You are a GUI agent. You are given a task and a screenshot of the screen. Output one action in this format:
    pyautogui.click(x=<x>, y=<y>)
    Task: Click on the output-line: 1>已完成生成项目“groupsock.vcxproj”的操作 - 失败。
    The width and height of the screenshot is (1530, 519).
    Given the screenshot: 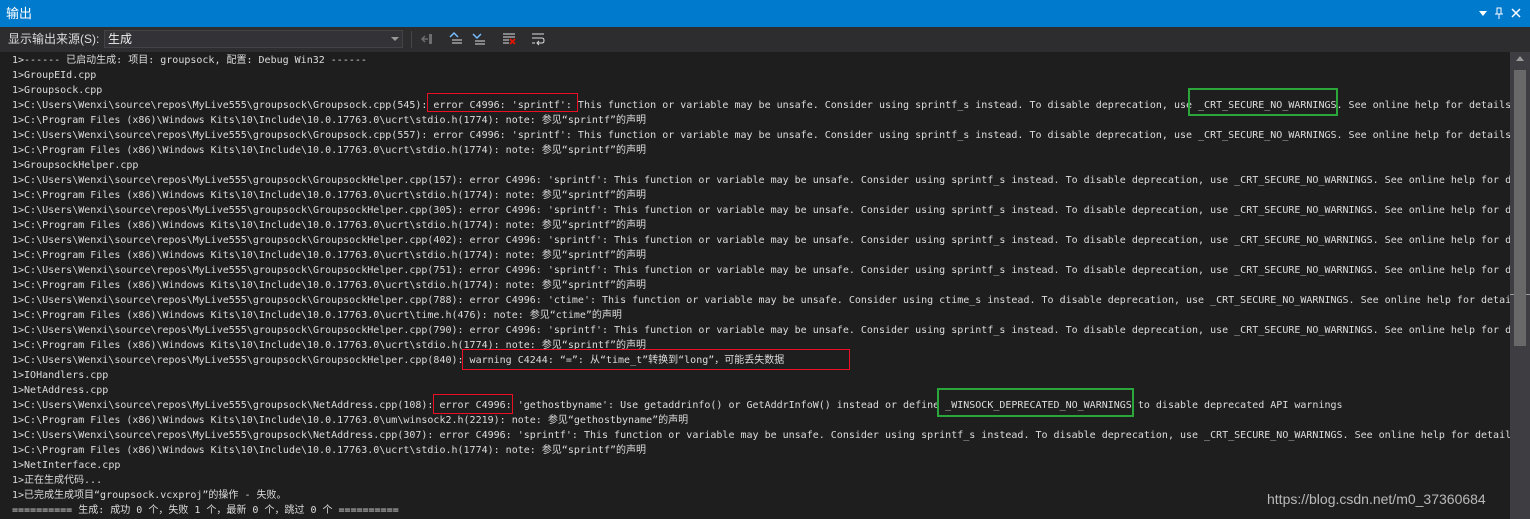 What is the action you would take?
    pyautogui.click(x=149, y=495)
    